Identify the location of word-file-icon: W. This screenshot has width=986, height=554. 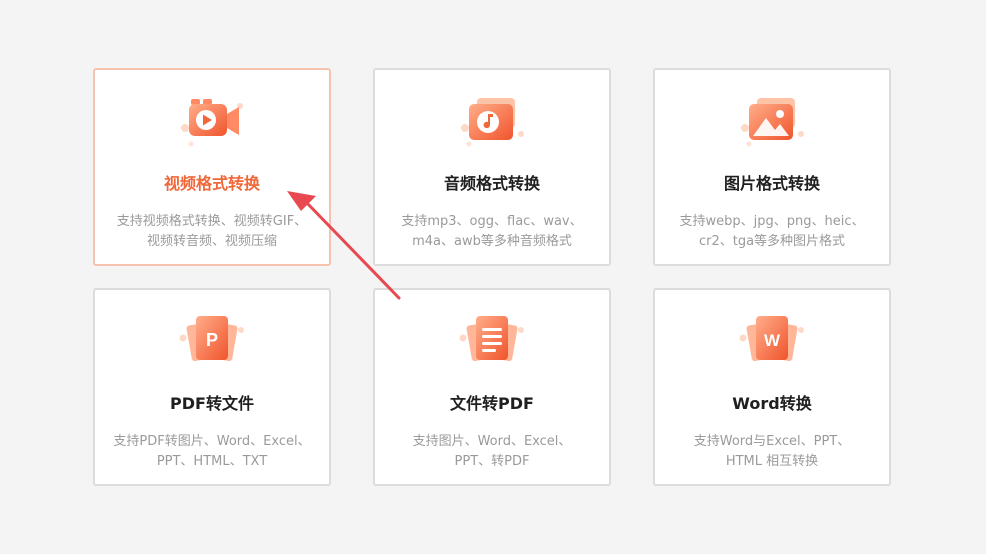
(772, 342).